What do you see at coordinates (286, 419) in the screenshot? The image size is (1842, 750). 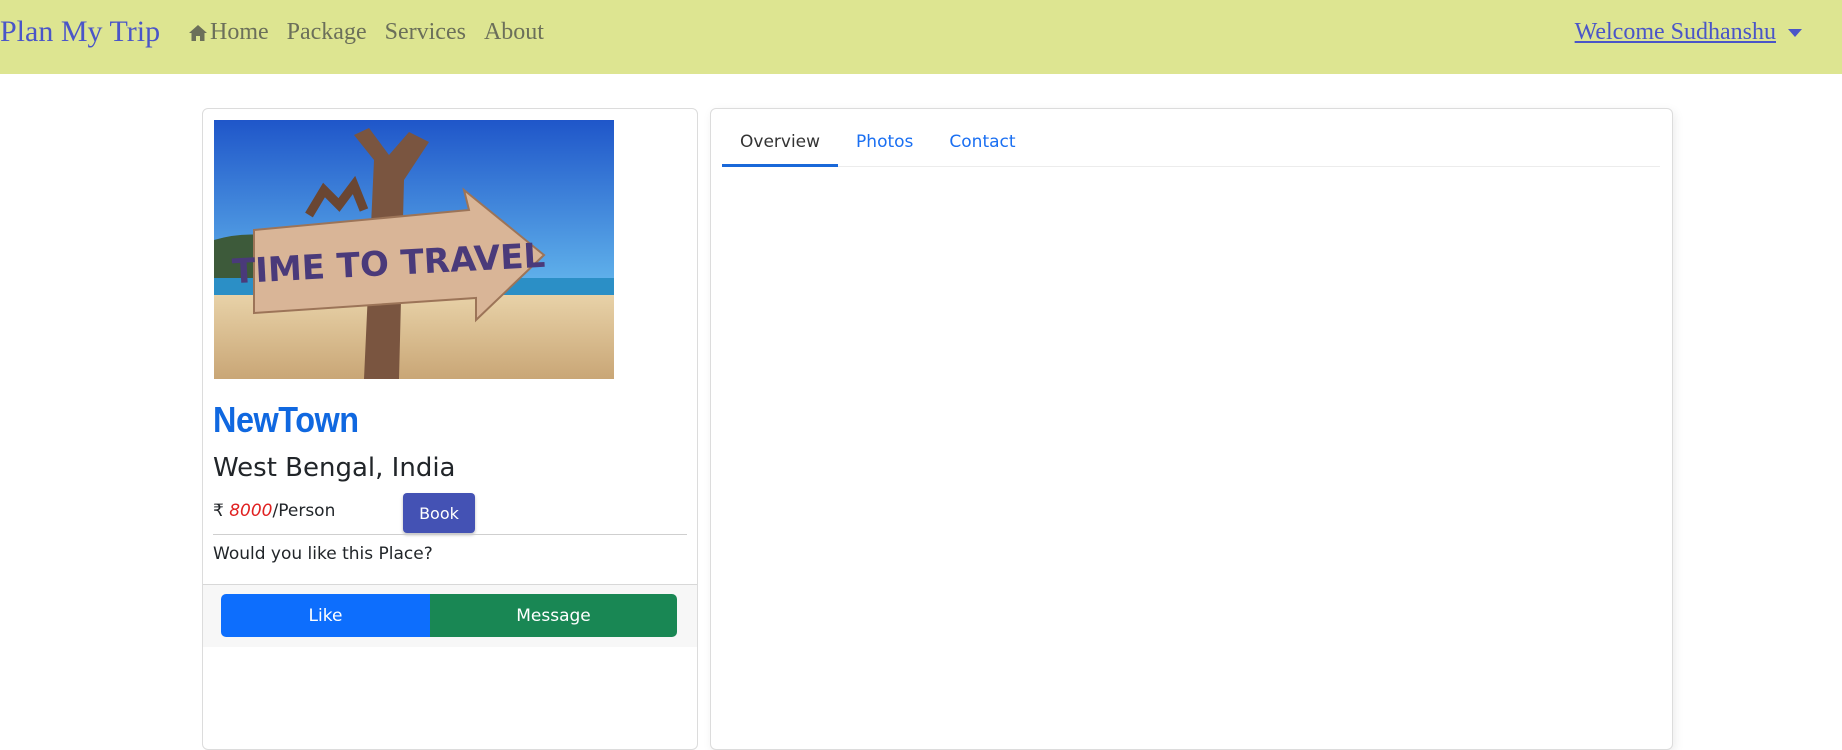 I see `place-name: NewTown` at bounding box center [286, 419].